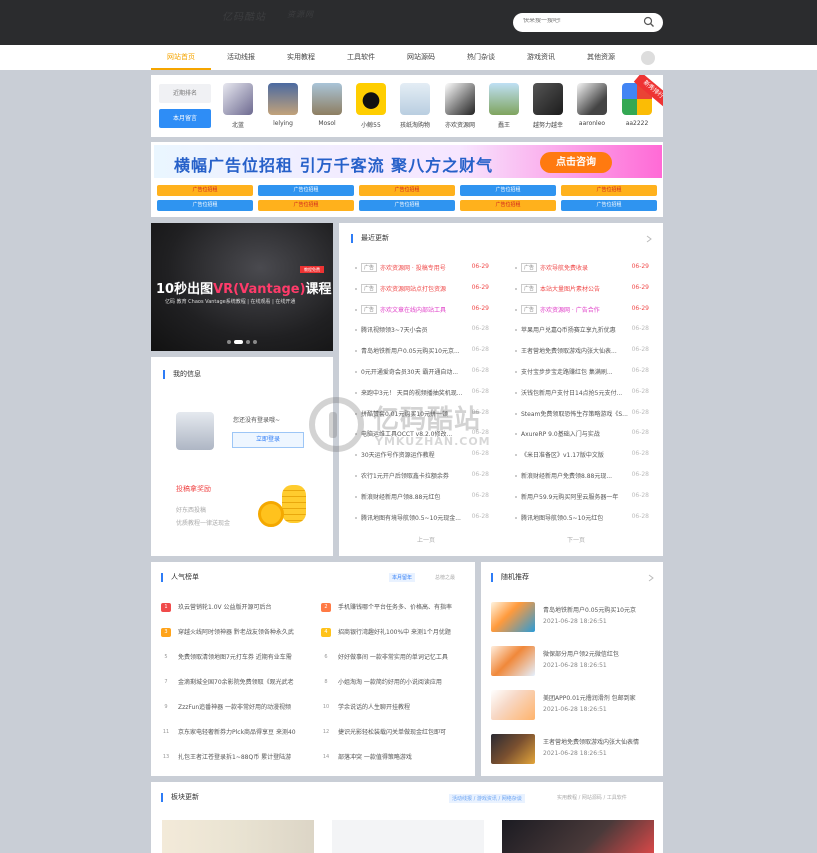 The image size is (817, 853). Describe the element at coordinates (361, 57) in the screenshot. I see `nav-tools: 工具软件` at that location.